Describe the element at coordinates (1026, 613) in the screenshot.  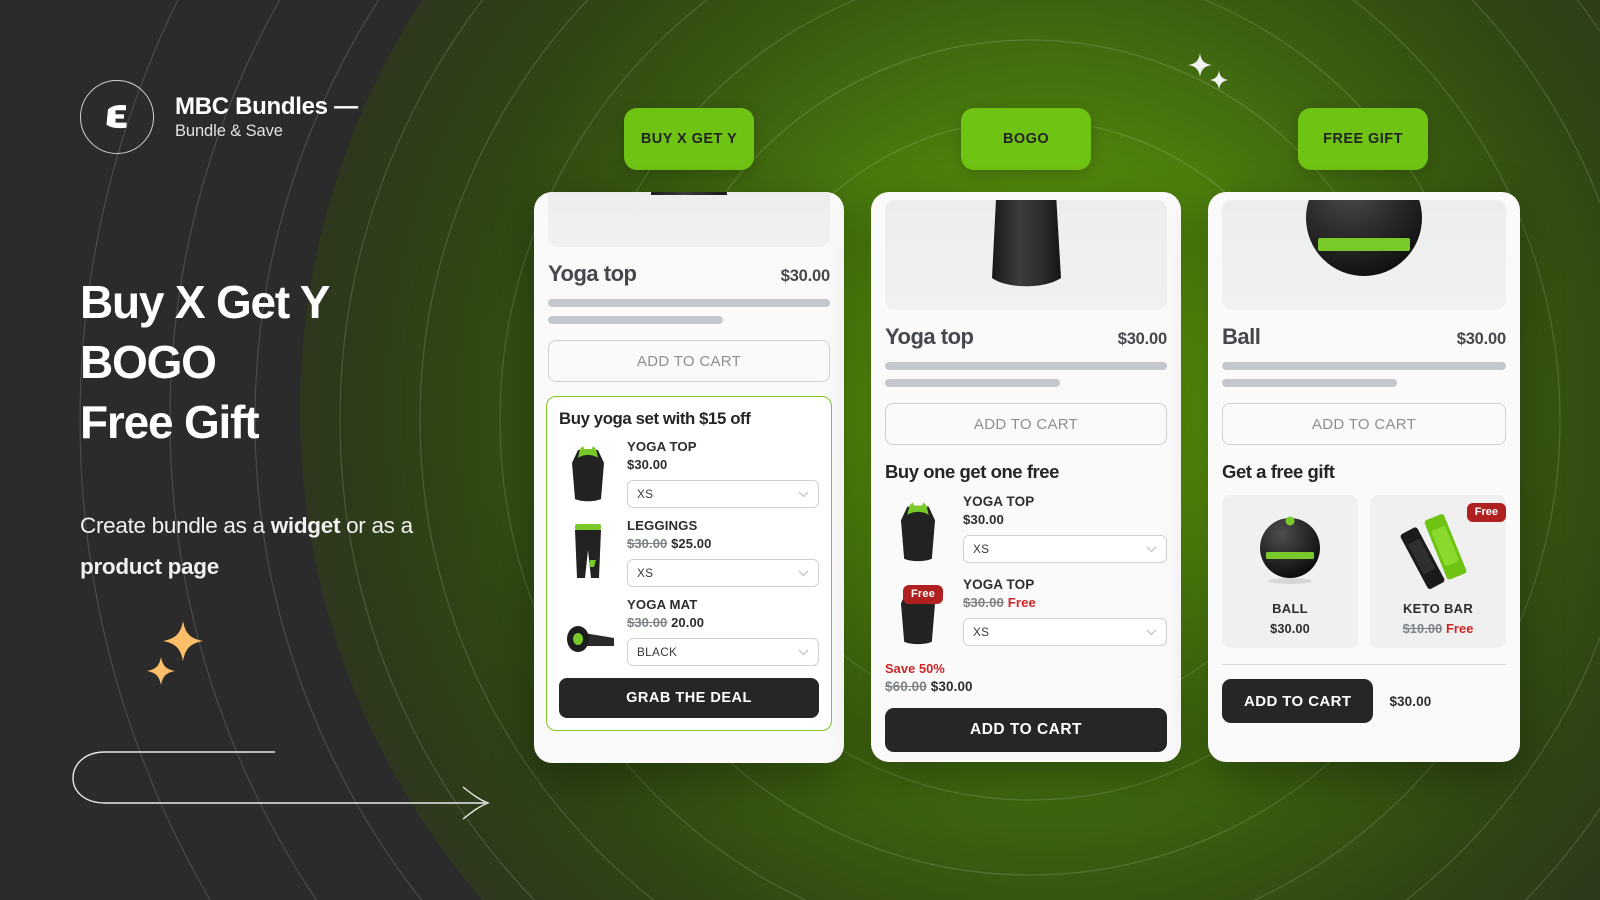
I see `list-item: Free YOGA TOP $30.00 Free XS` at that location.